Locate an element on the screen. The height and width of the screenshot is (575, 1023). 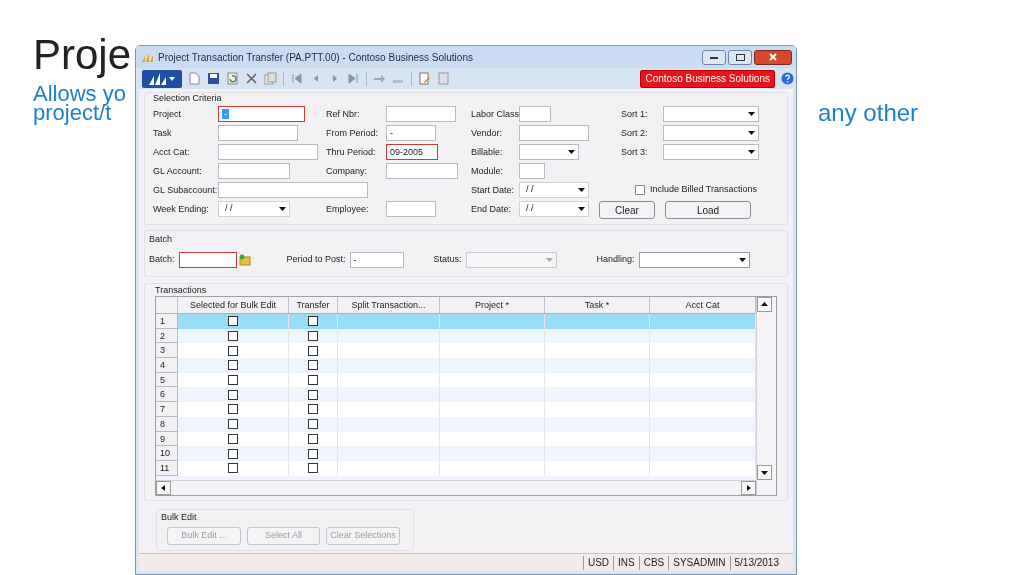
table-row: 10 is located at coordinates (456, 453).